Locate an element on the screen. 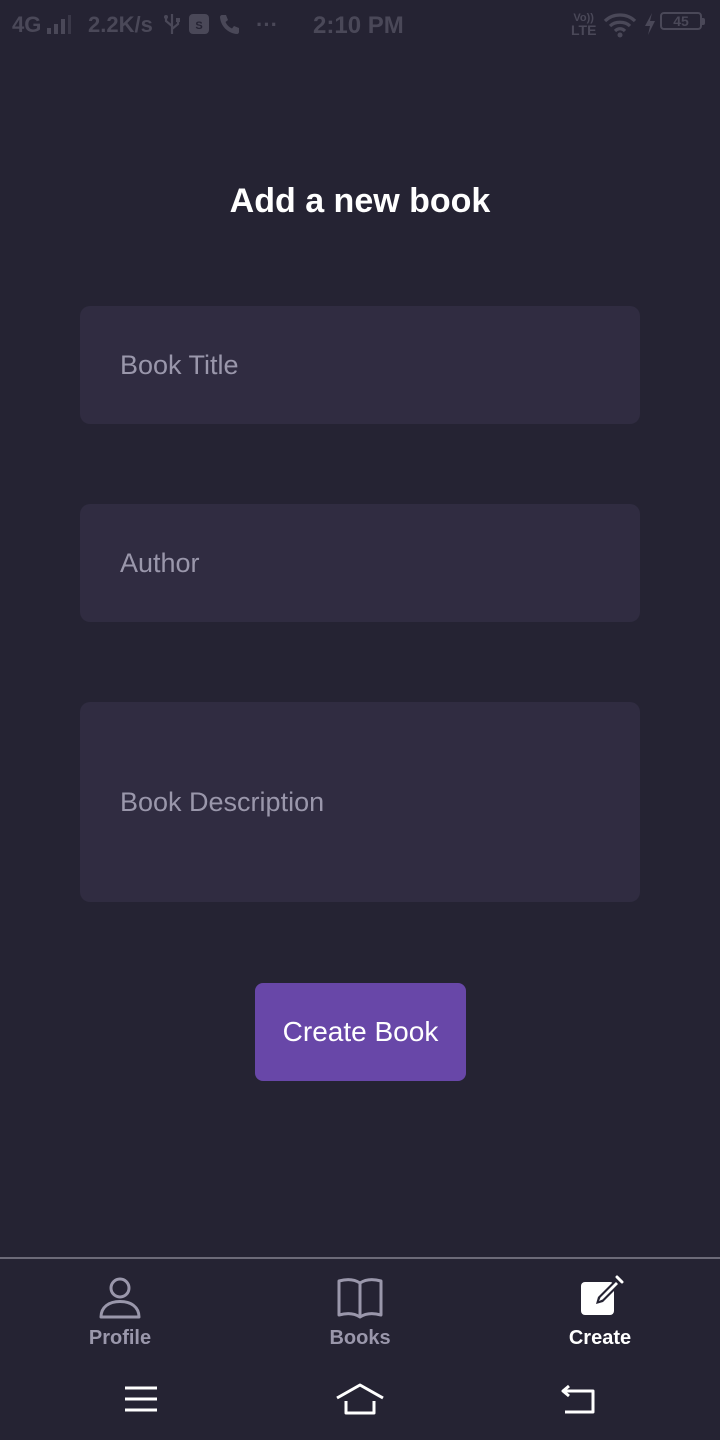 The width and height of the screenshot is (720, 1440). clock: 2:10 PM is located at coordinates (358, 25).